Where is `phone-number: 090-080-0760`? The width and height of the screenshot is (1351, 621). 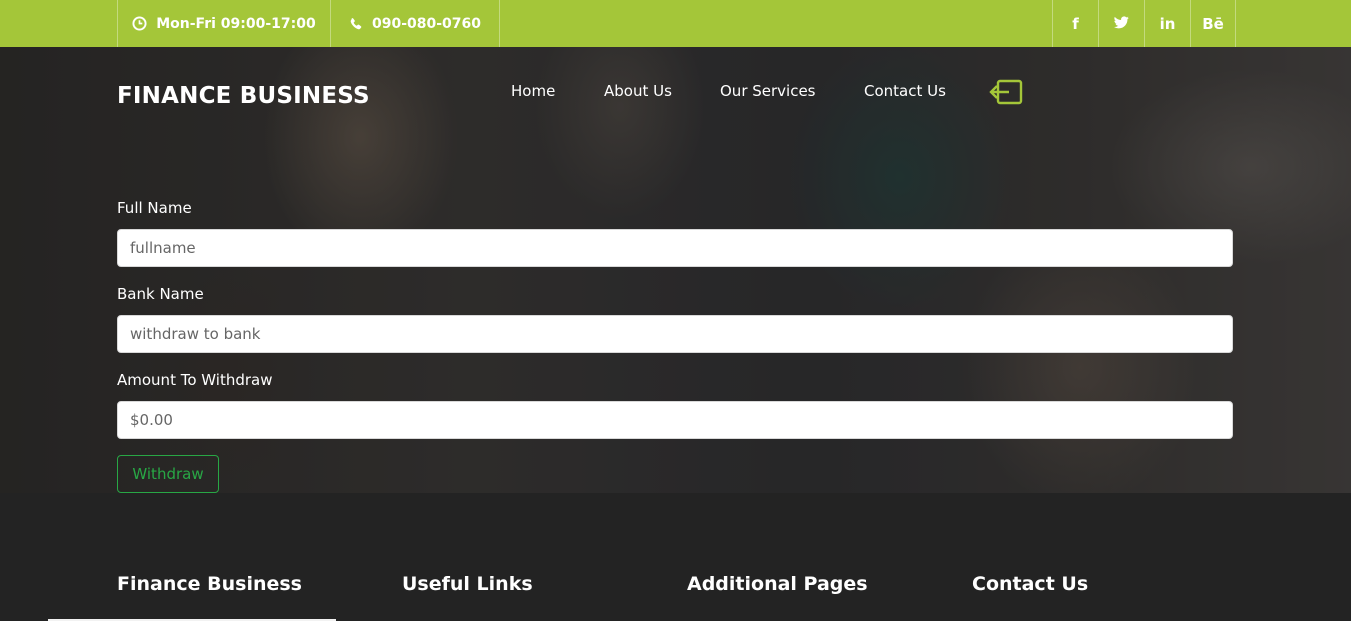
phone-number: 090-080-0760 is located at coordinates (415, 23).